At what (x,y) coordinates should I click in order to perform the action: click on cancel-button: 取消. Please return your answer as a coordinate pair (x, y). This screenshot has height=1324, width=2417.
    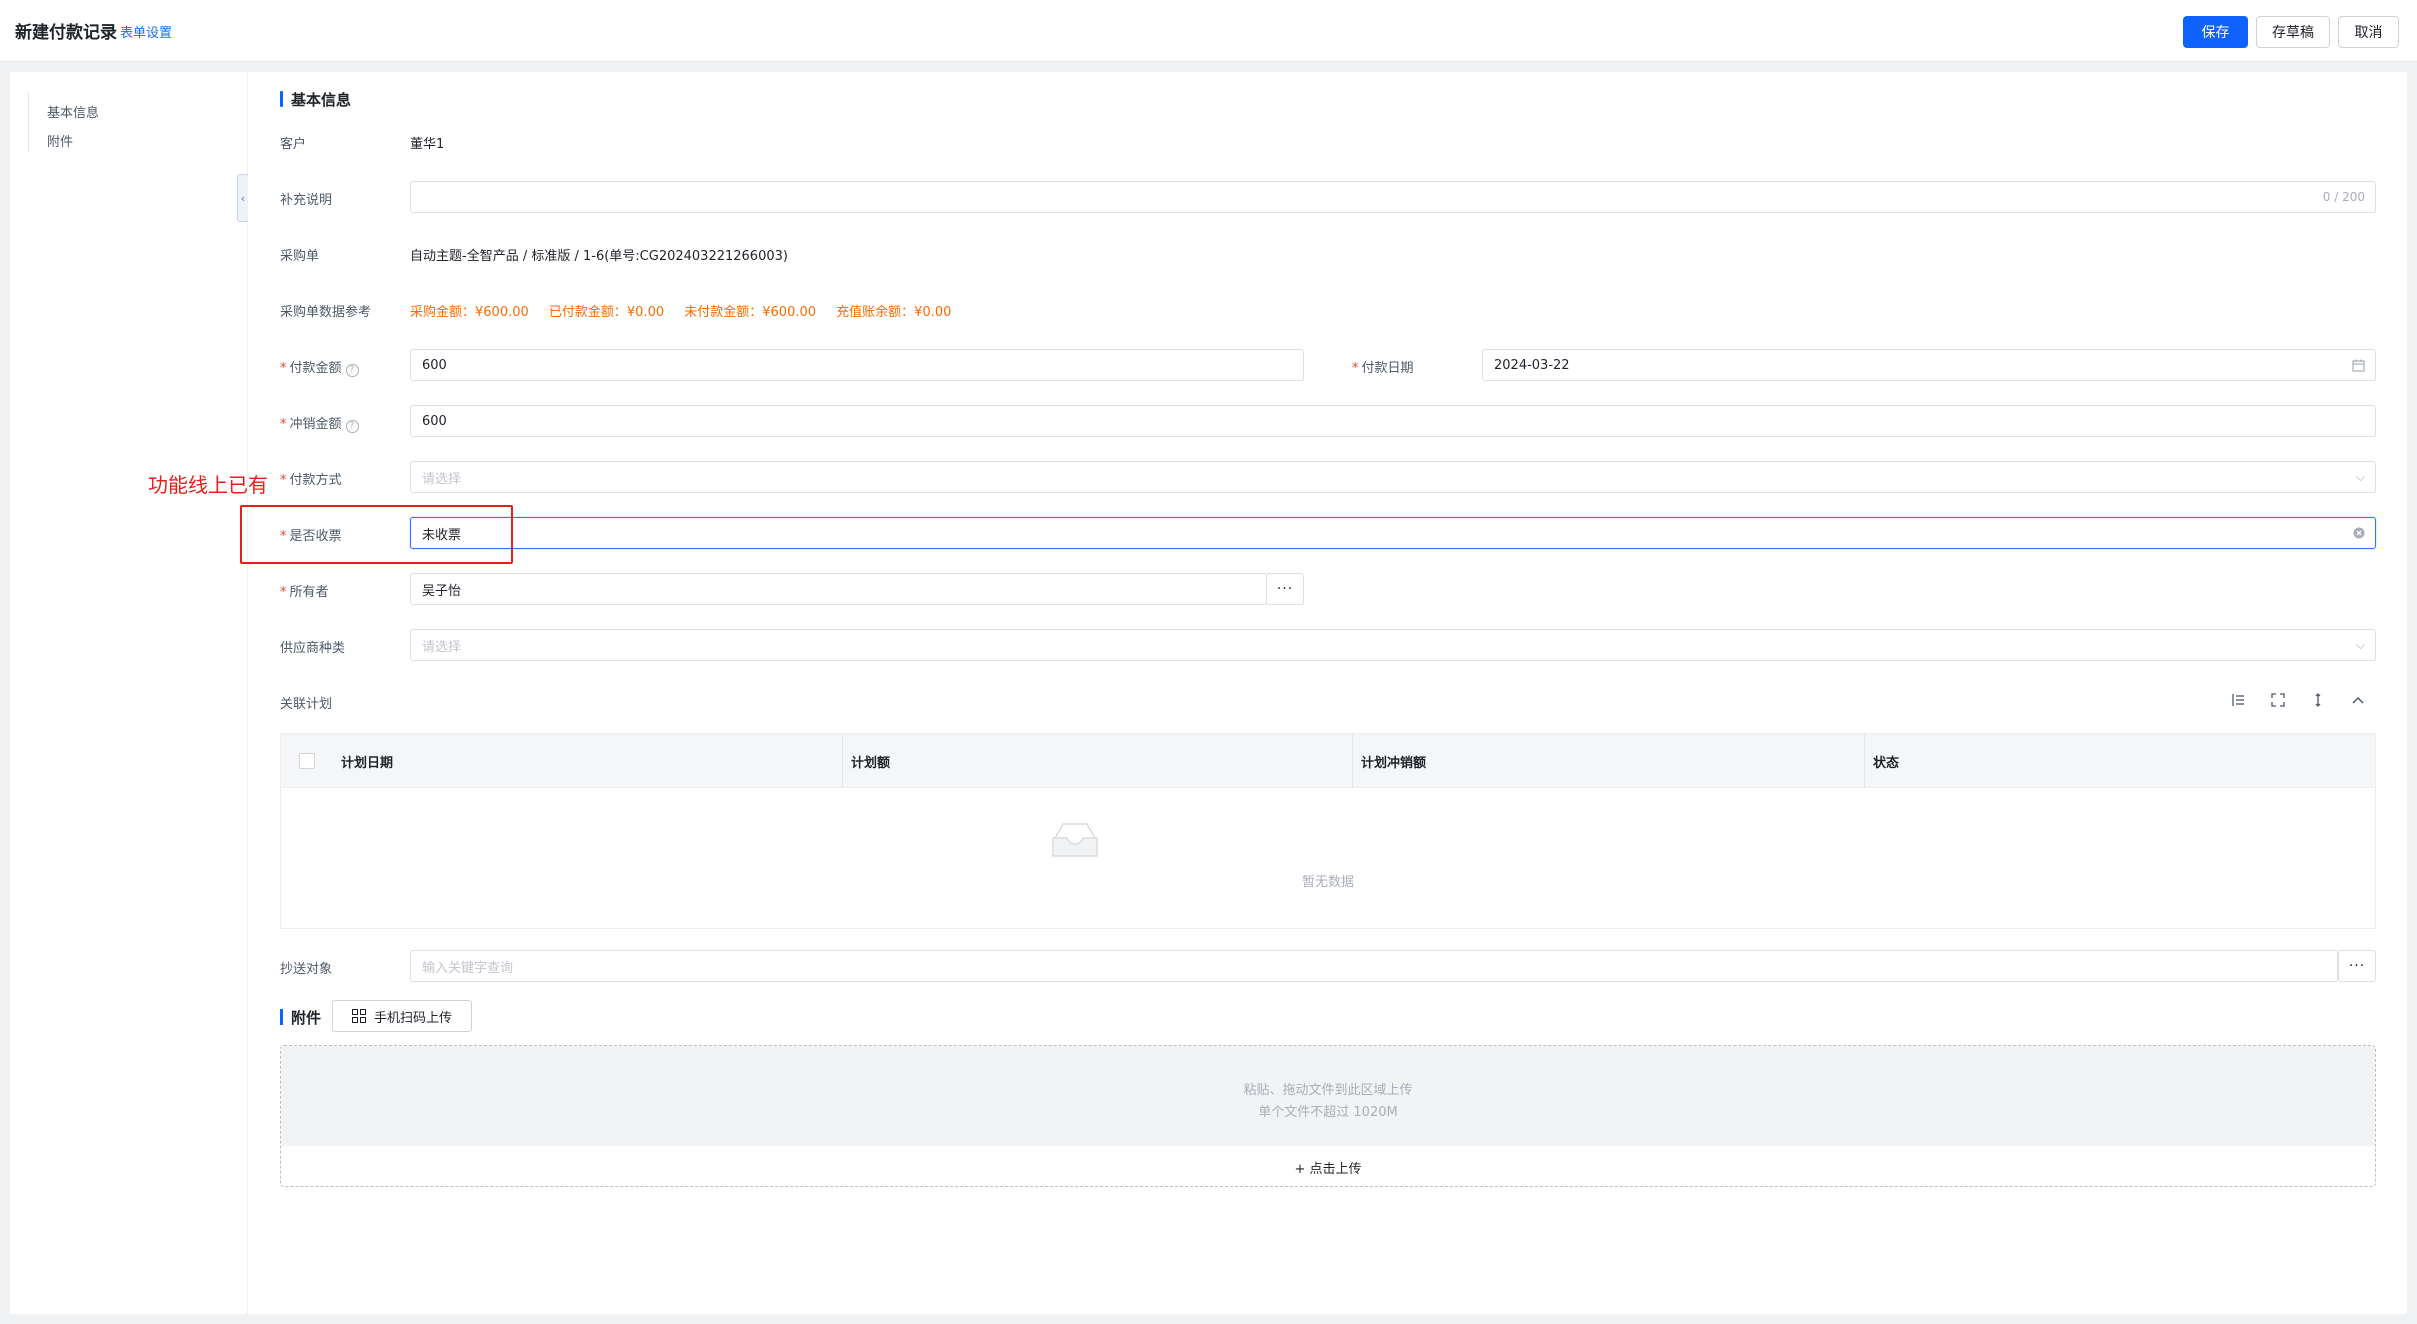
    Looking at the image, I should click on (2368, 32).